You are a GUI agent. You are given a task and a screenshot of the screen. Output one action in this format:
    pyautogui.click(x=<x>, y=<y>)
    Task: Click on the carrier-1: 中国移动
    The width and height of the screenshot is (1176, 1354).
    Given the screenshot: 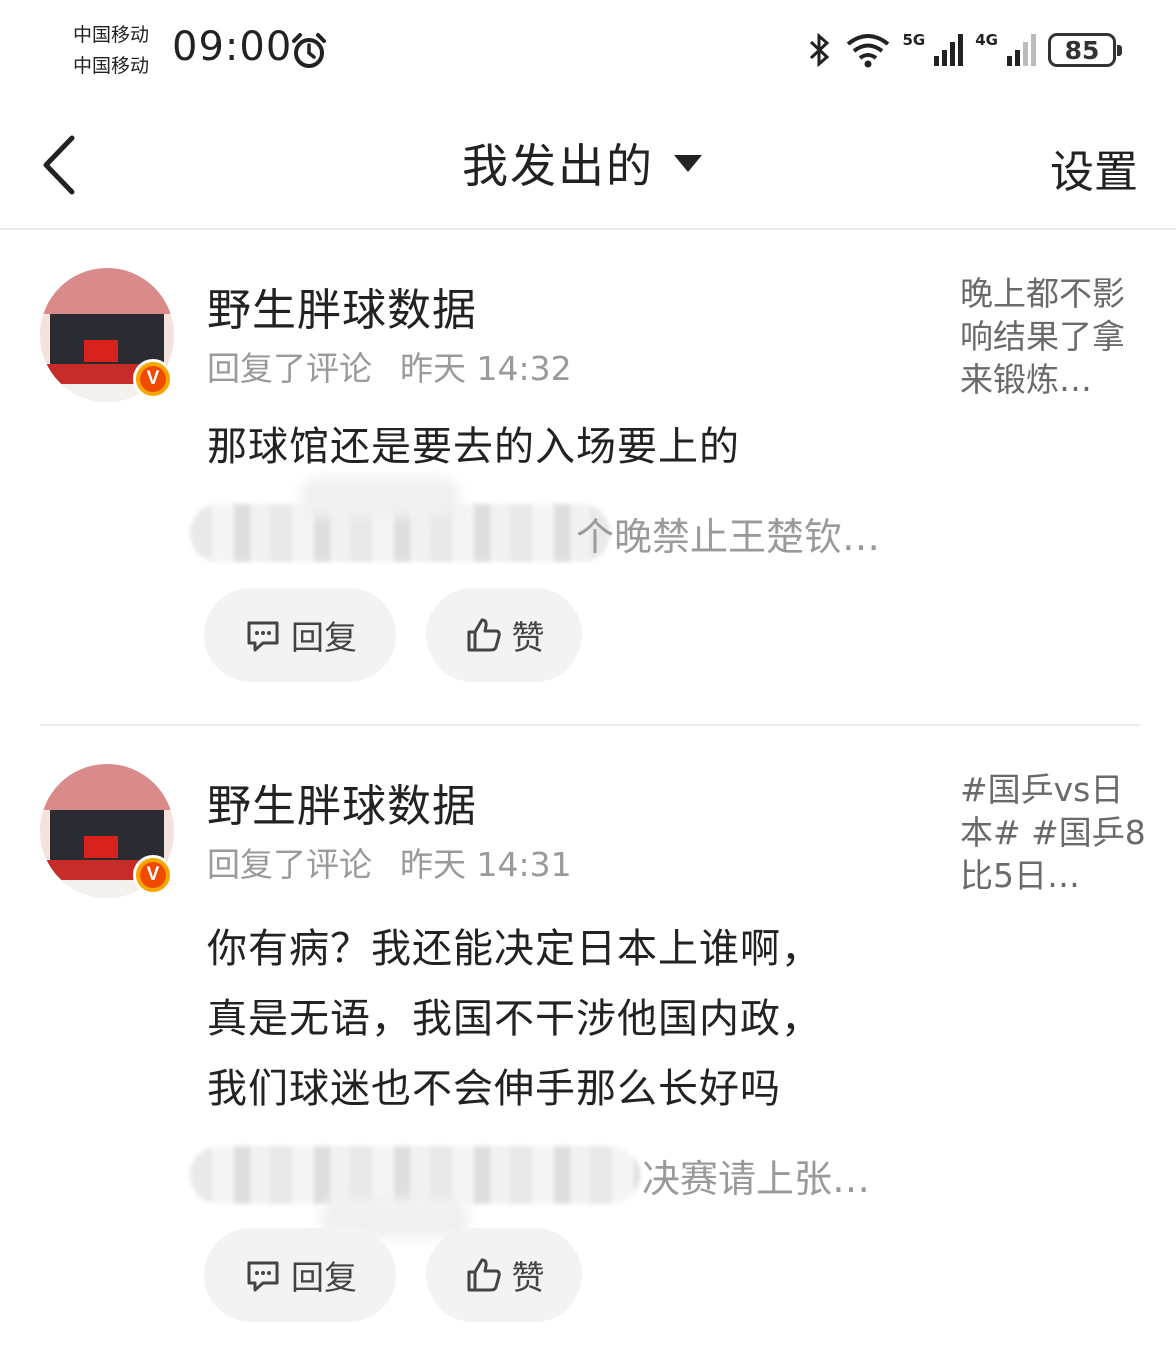 What is the action you would take?
    pyautogui.click(x=111, y=35)
    